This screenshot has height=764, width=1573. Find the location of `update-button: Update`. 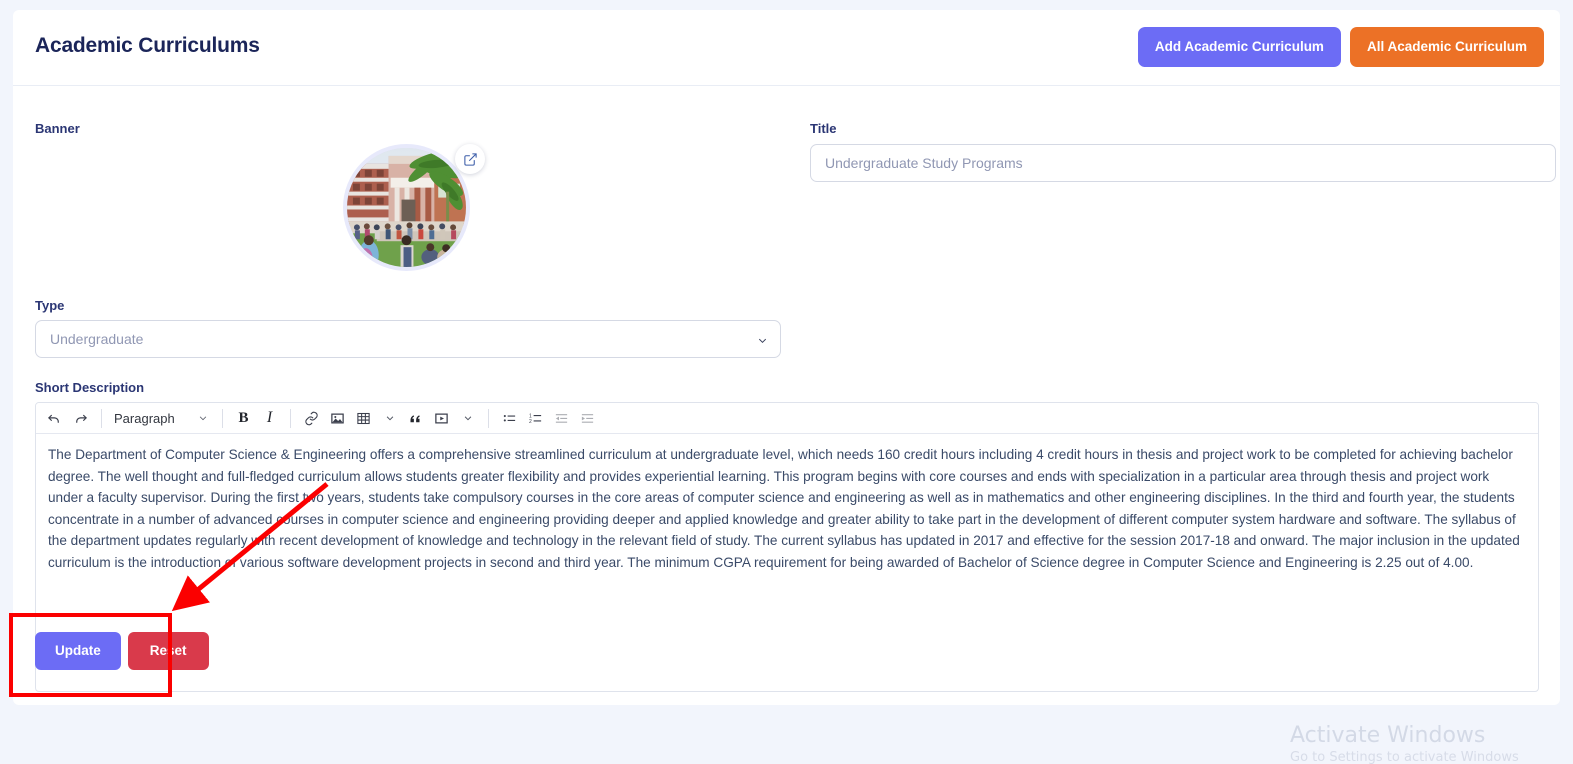

update-button: Update is located at coordinates (78, 651).